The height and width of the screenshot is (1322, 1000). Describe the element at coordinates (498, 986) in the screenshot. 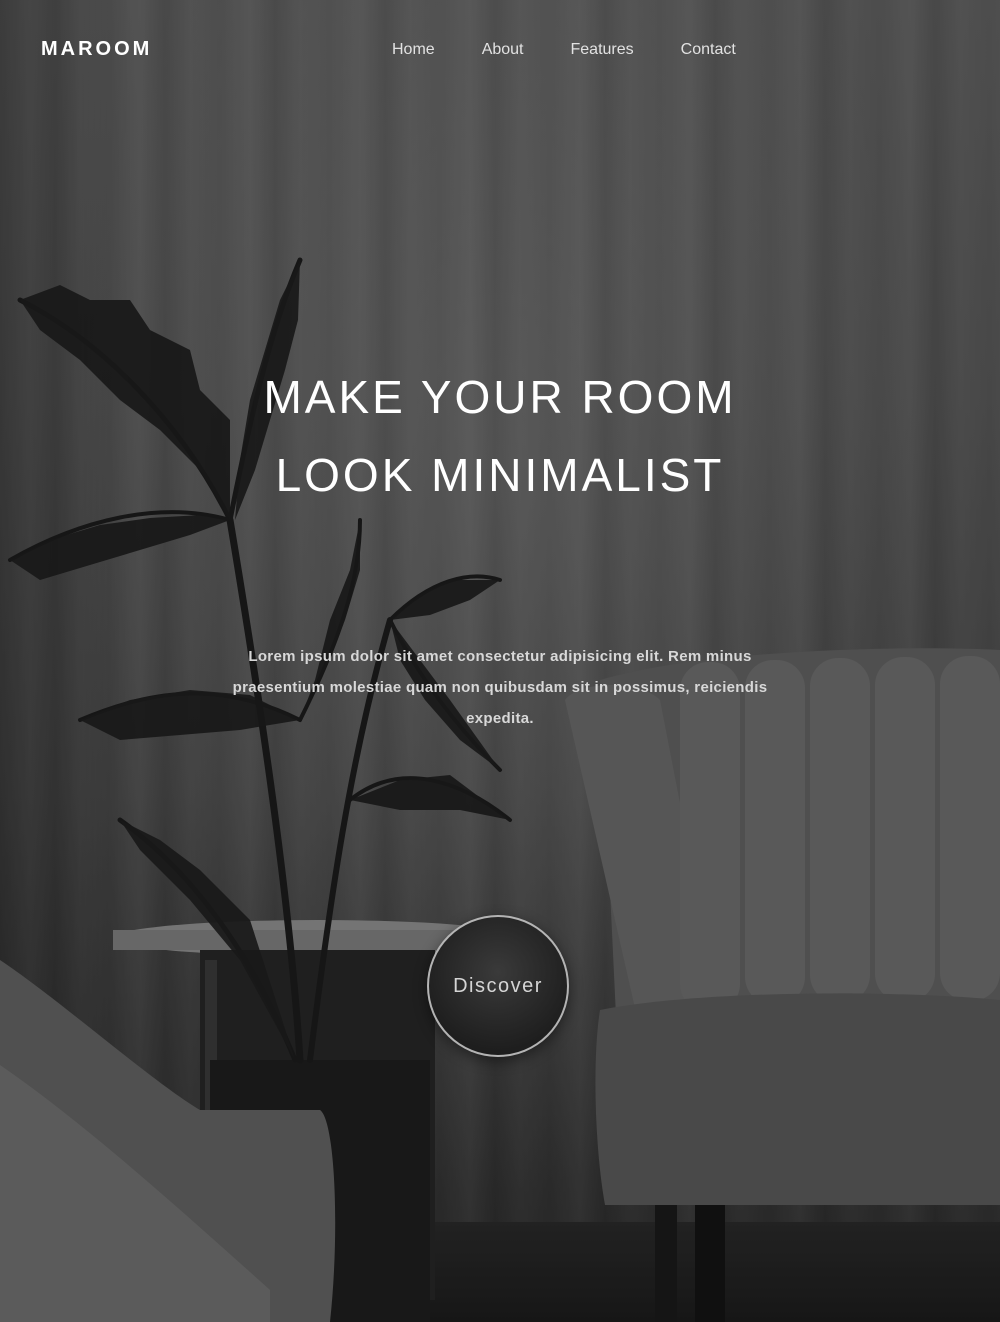

I see `discover-button: Discover` at that location.